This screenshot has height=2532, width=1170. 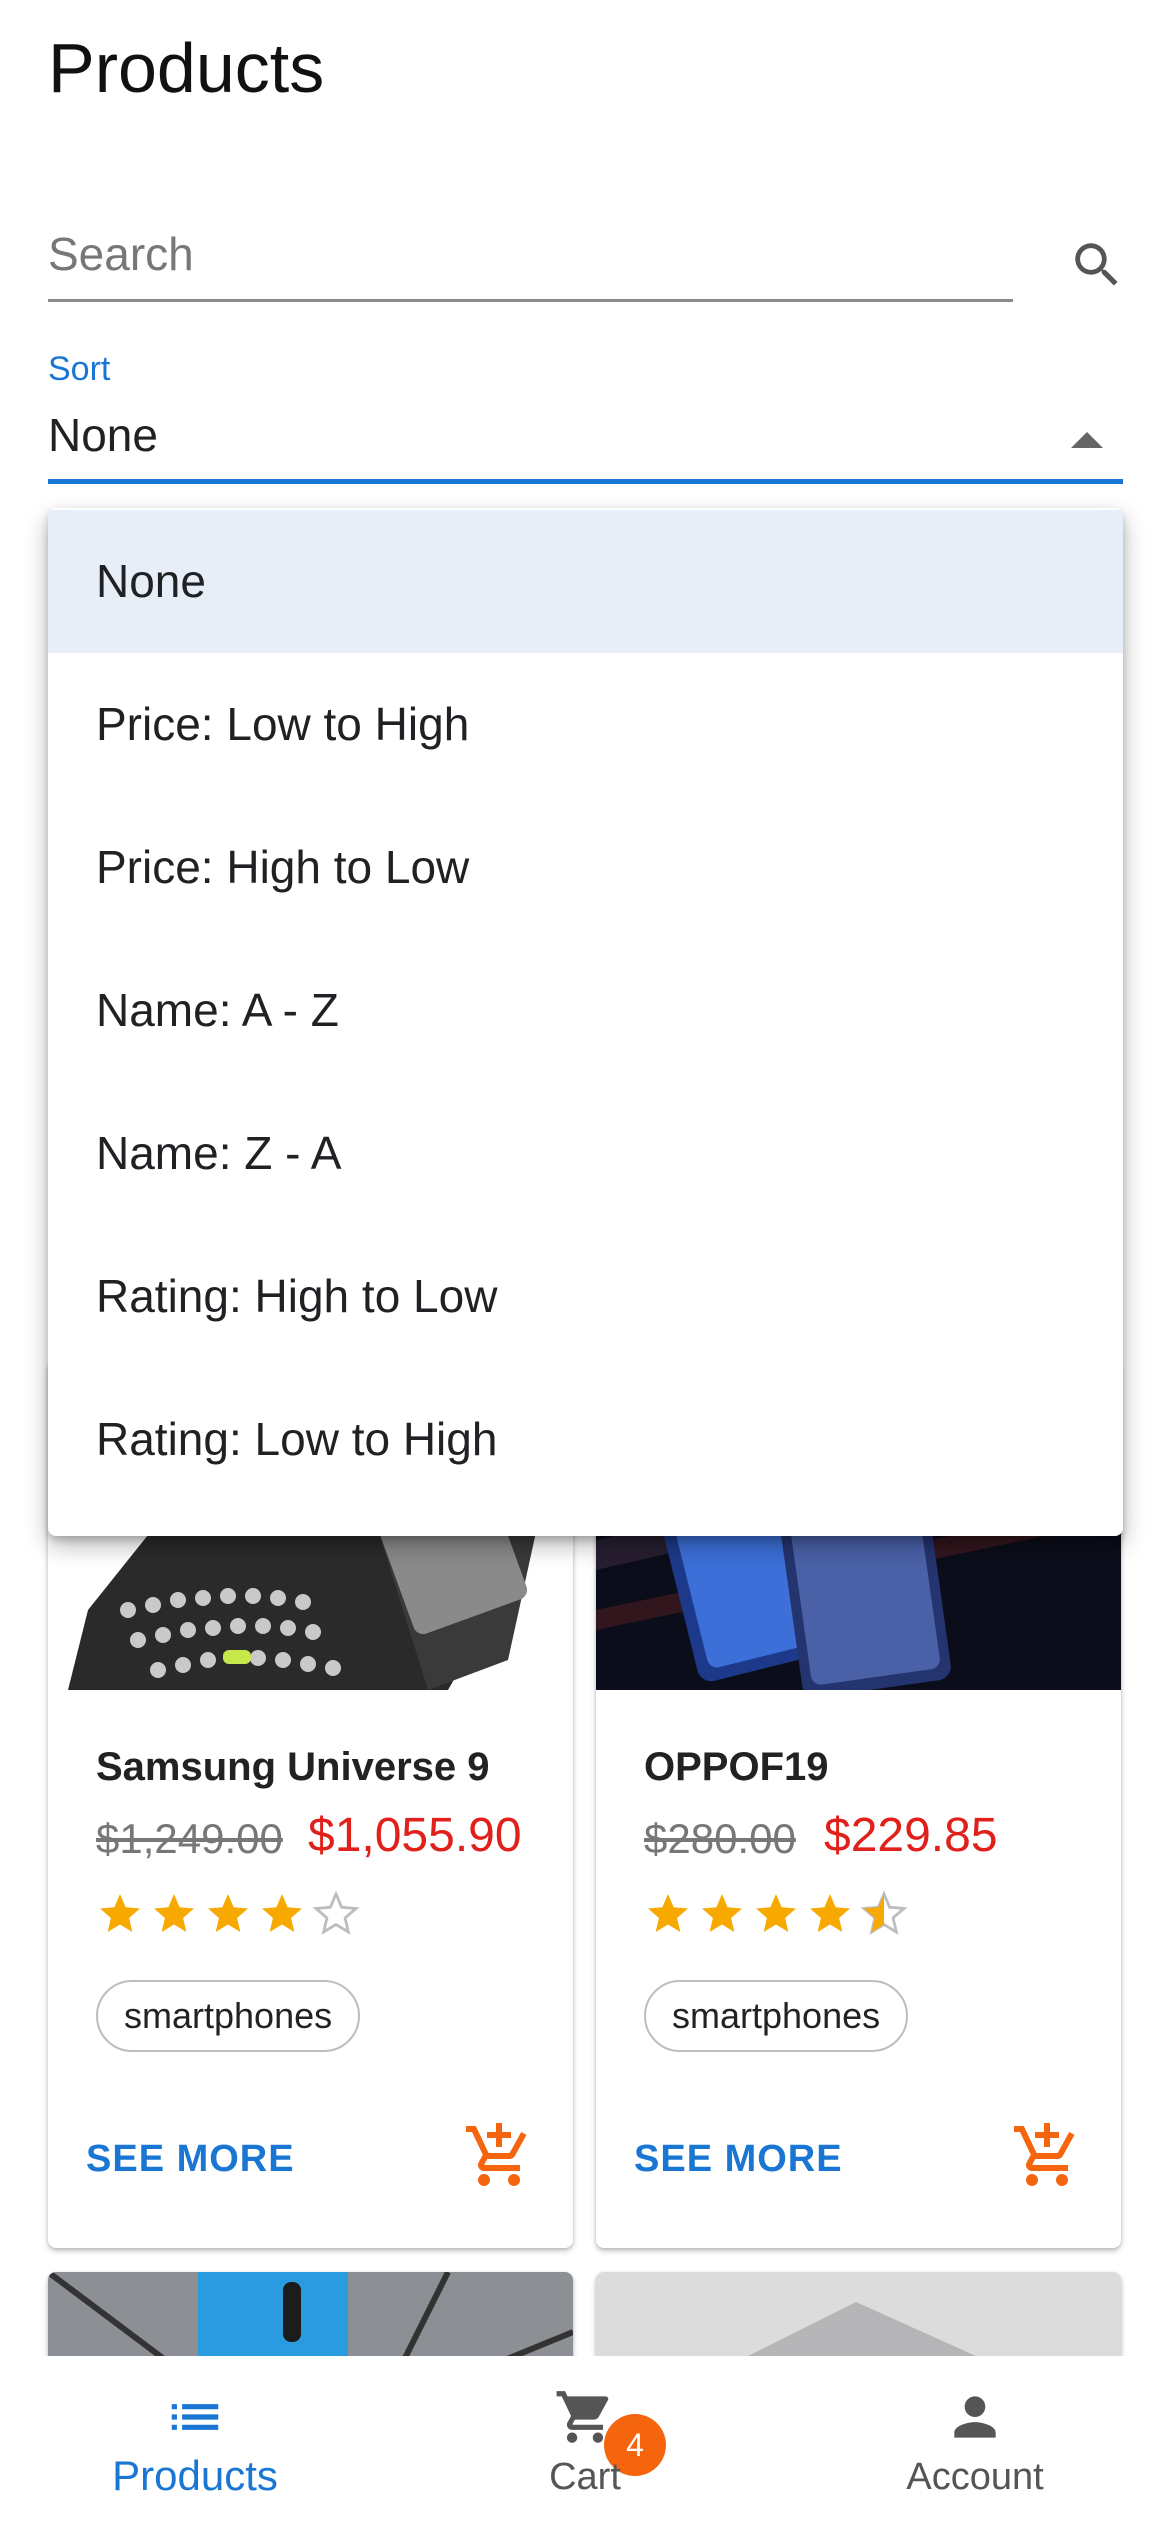 What do you see at coordinates (975, 2417) in the screenshot?
I see `person-icon` at bounding box center [975, 2417].